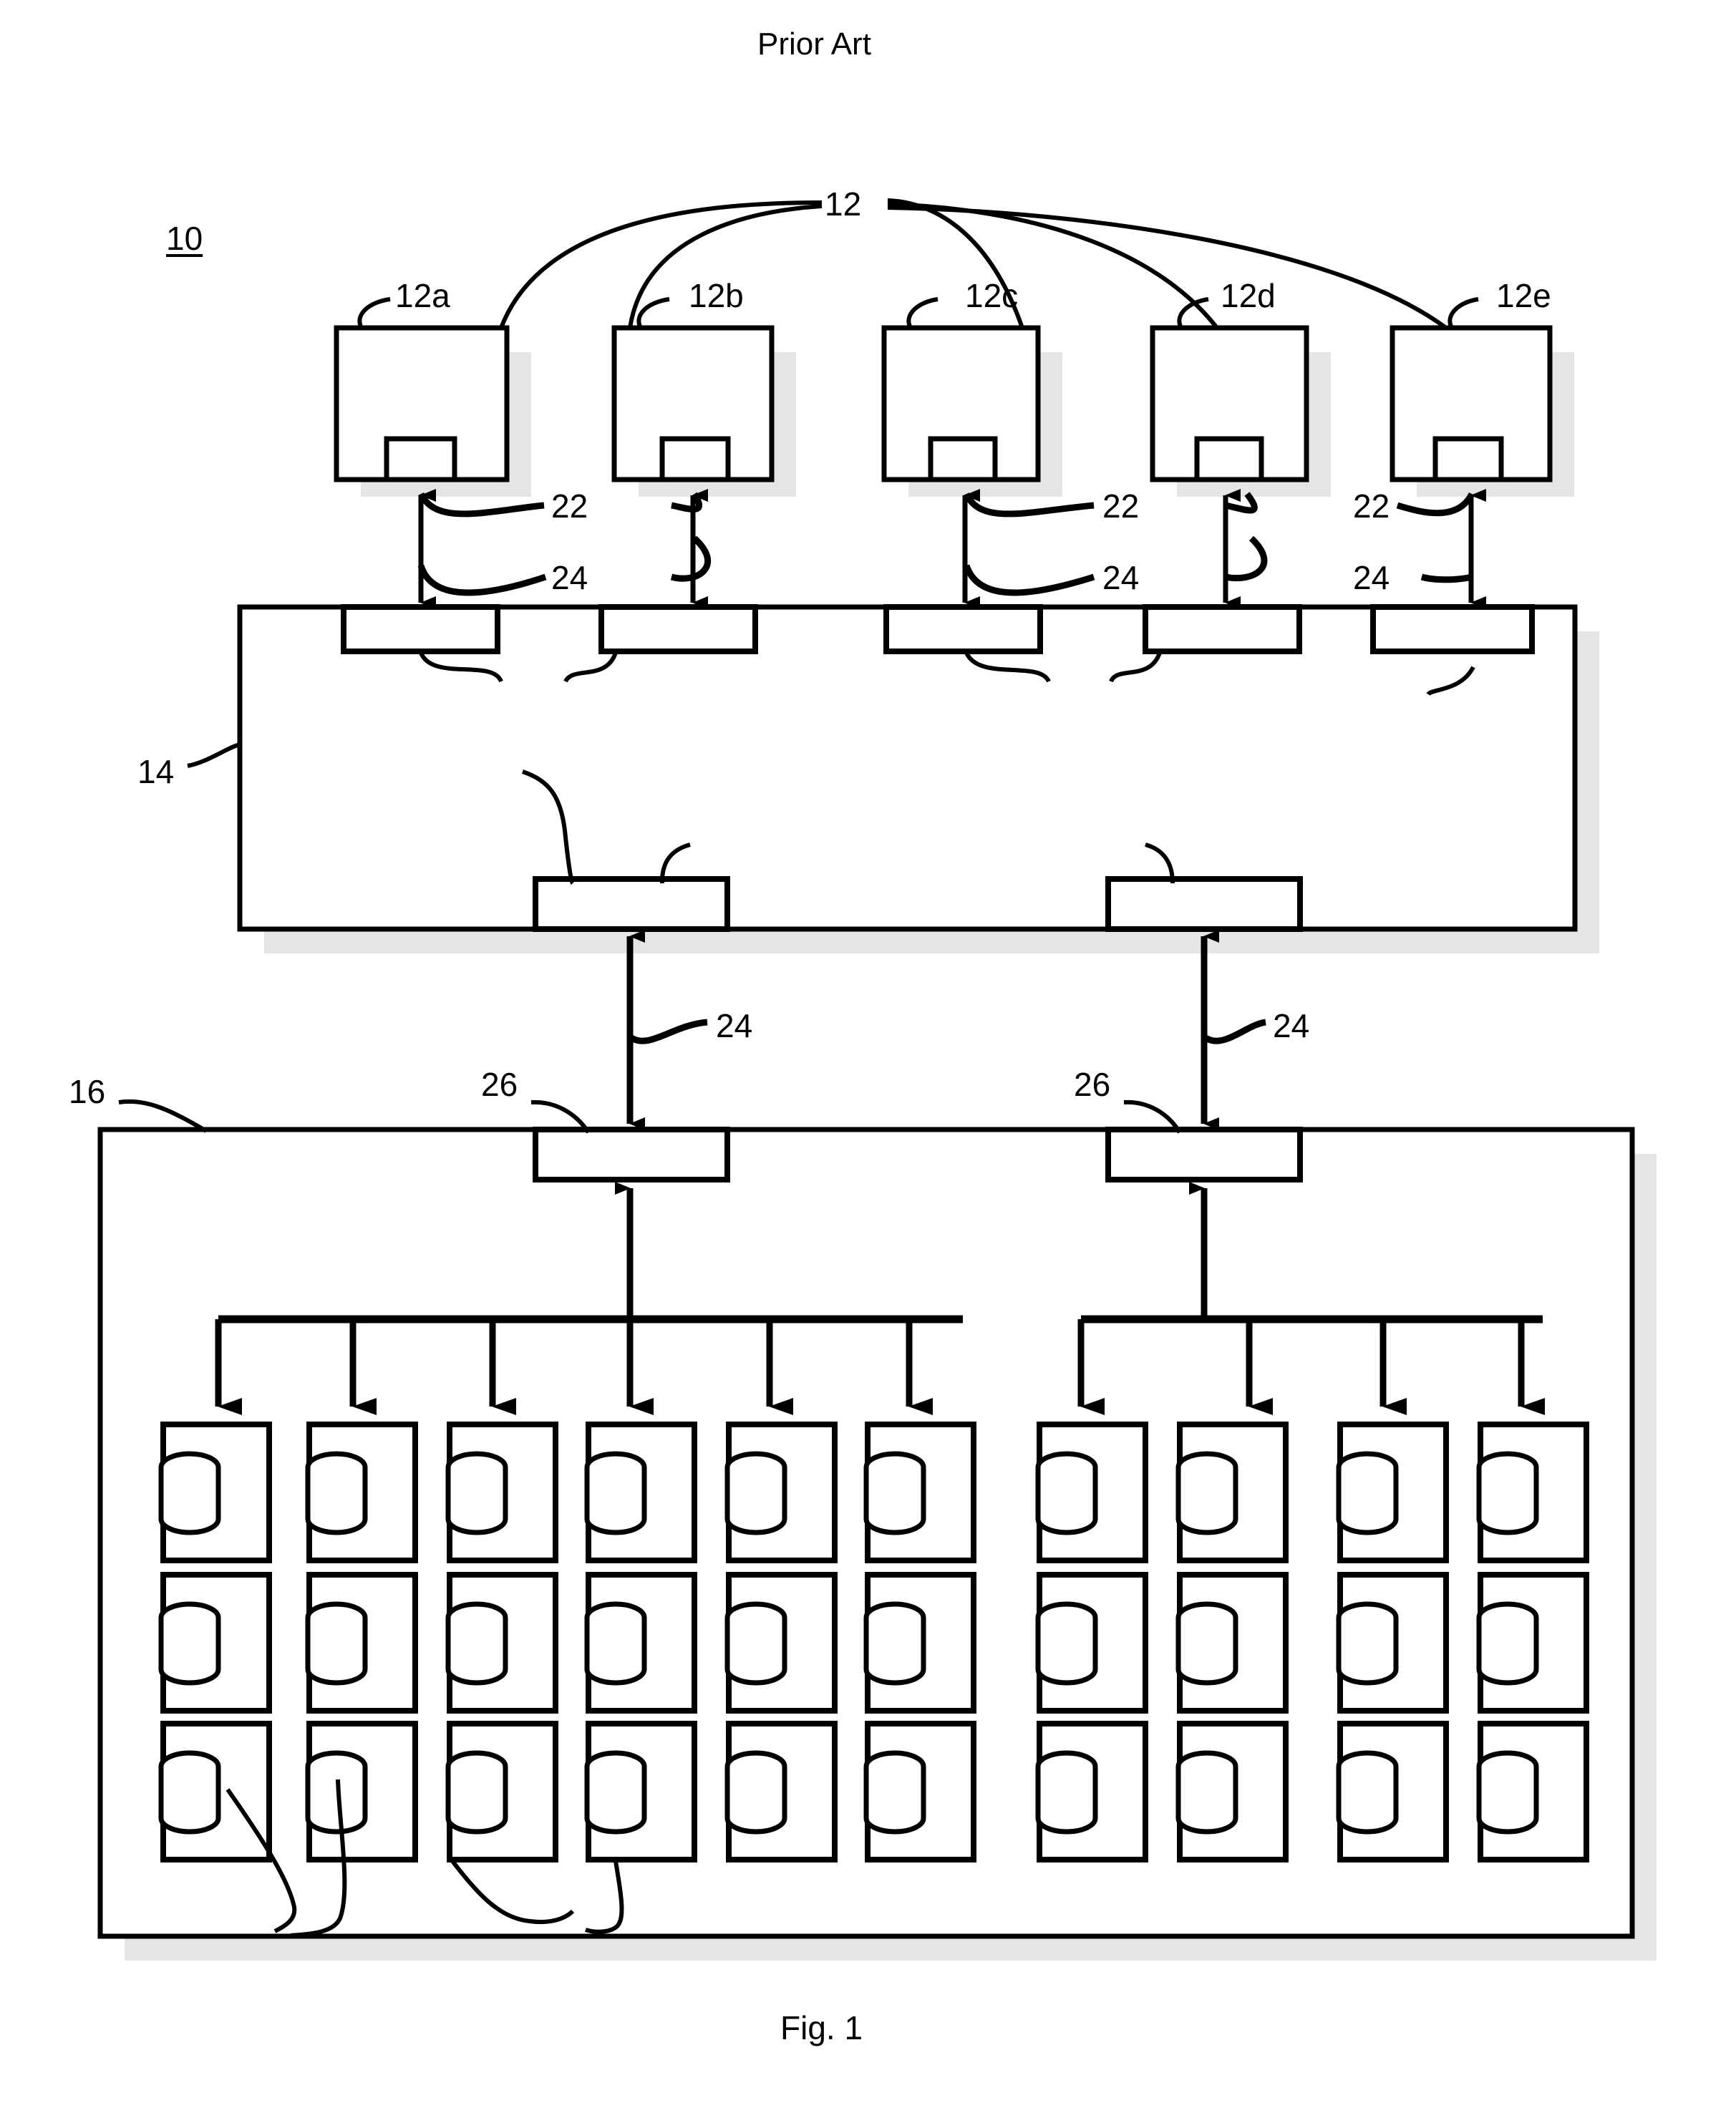 The image size is (1736, 2103). Describe the element at coordinates (1435, 504) in the screenshot. I see `leader-22-node-e` at that location.